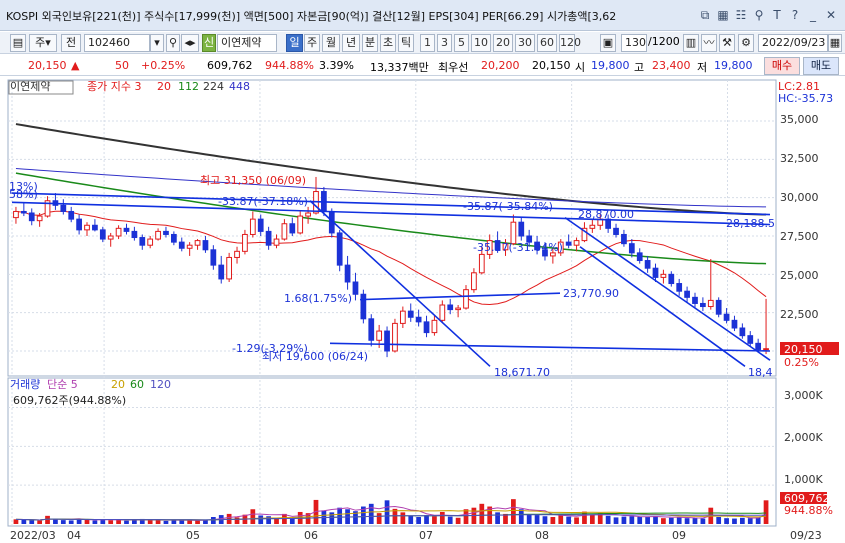 This screenshot has height=543, width=845. What do you see at coordinates (461, 43) in the screenshot?
I see `range-button: 5` at bounding box center [461, 43].